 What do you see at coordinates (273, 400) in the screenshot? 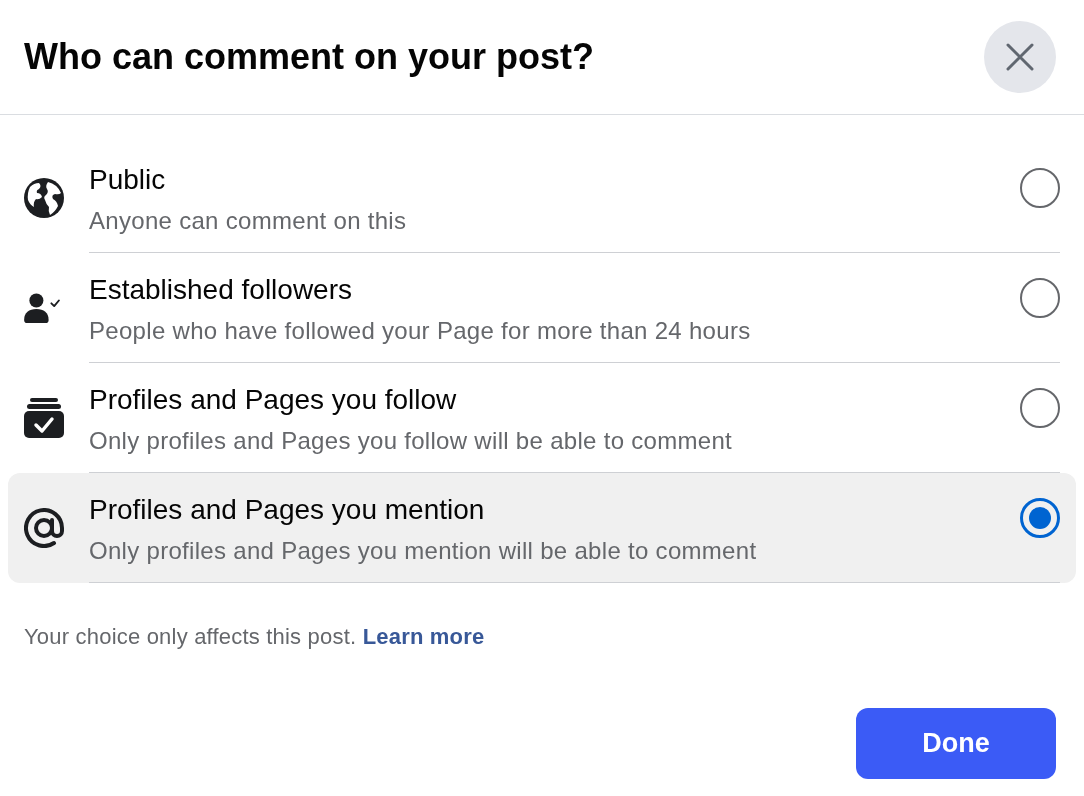
I see `option-title: Profiles and Pages you follow` at bounding box center [273, 400].